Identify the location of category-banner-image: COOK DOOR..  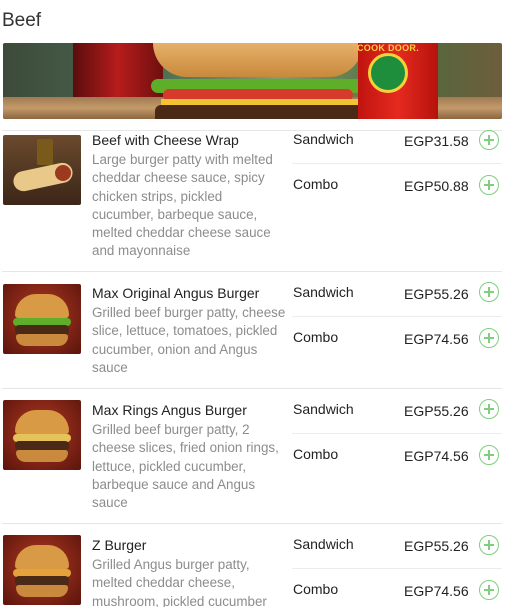
(252, 81).